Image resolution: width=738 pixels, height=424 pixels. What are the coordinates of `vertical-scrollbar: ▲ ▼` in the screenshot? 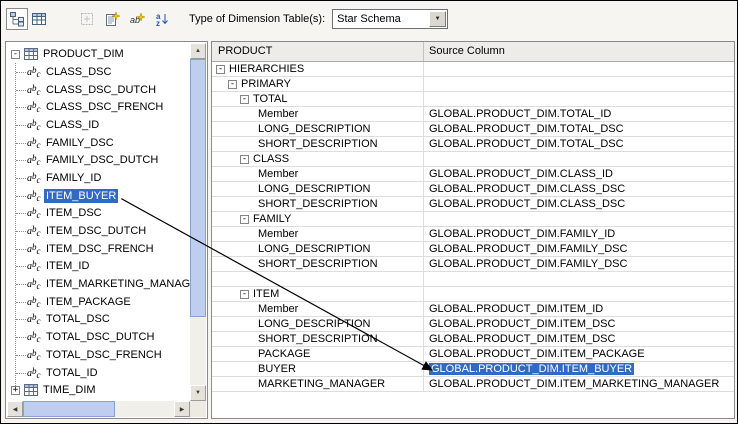 It's located at (198, 222).